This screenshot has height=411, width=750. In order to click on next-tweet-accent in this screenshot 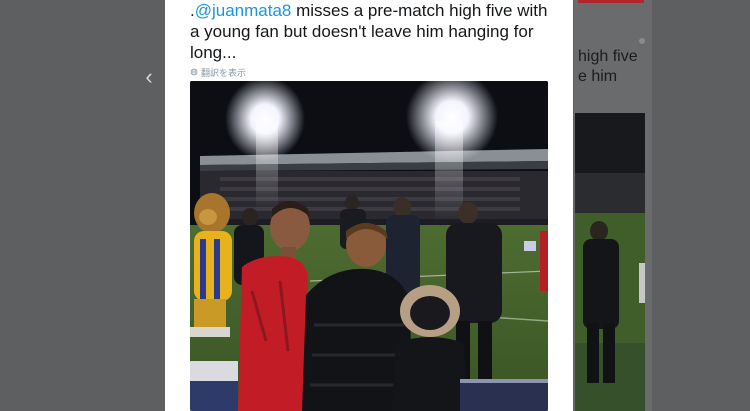, I will do `click(611, 1)`.